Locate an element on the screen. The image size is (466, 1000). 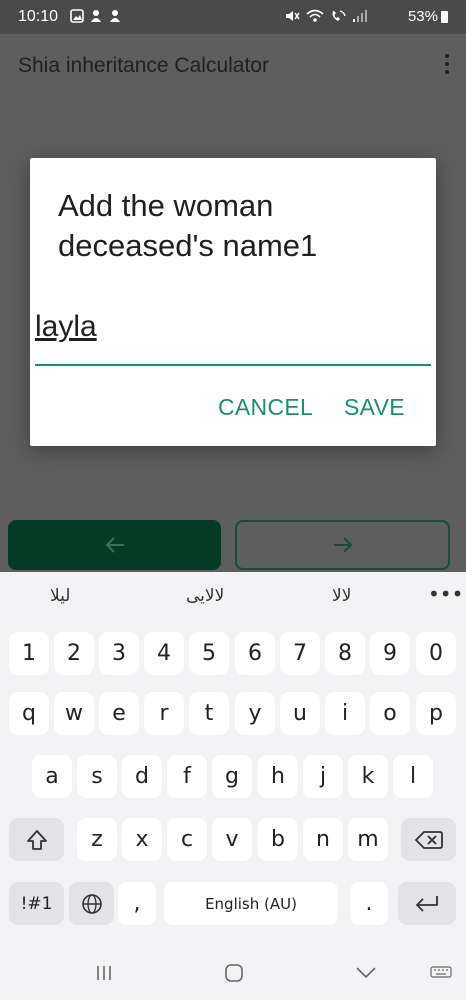
key-h: h is located at coordinates (278, 776).